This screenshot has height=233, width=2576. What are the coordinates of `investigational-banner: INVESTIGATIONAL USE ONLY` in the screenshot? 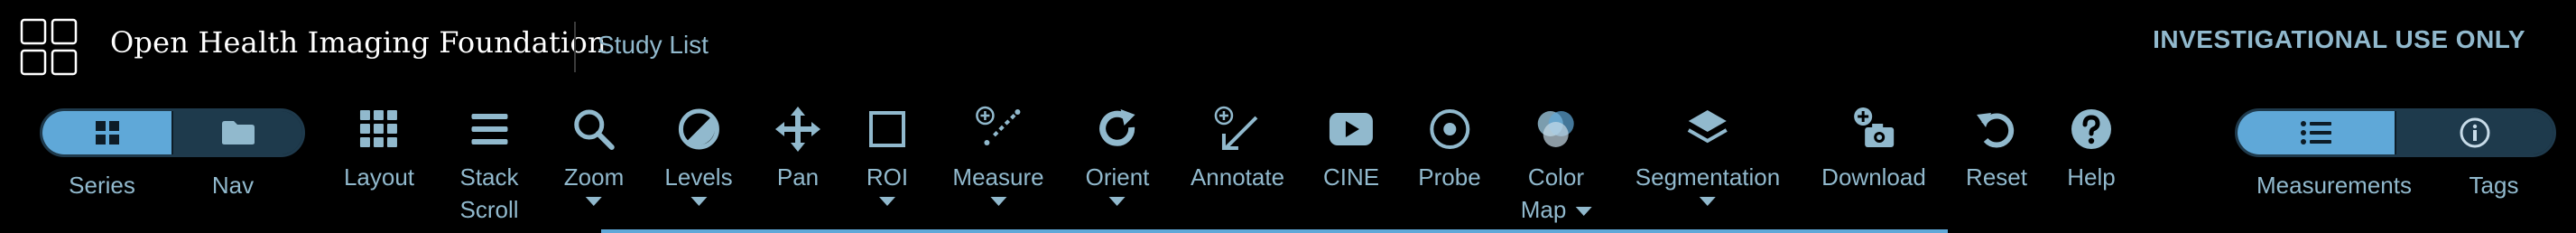 It's located at (2339, 39).